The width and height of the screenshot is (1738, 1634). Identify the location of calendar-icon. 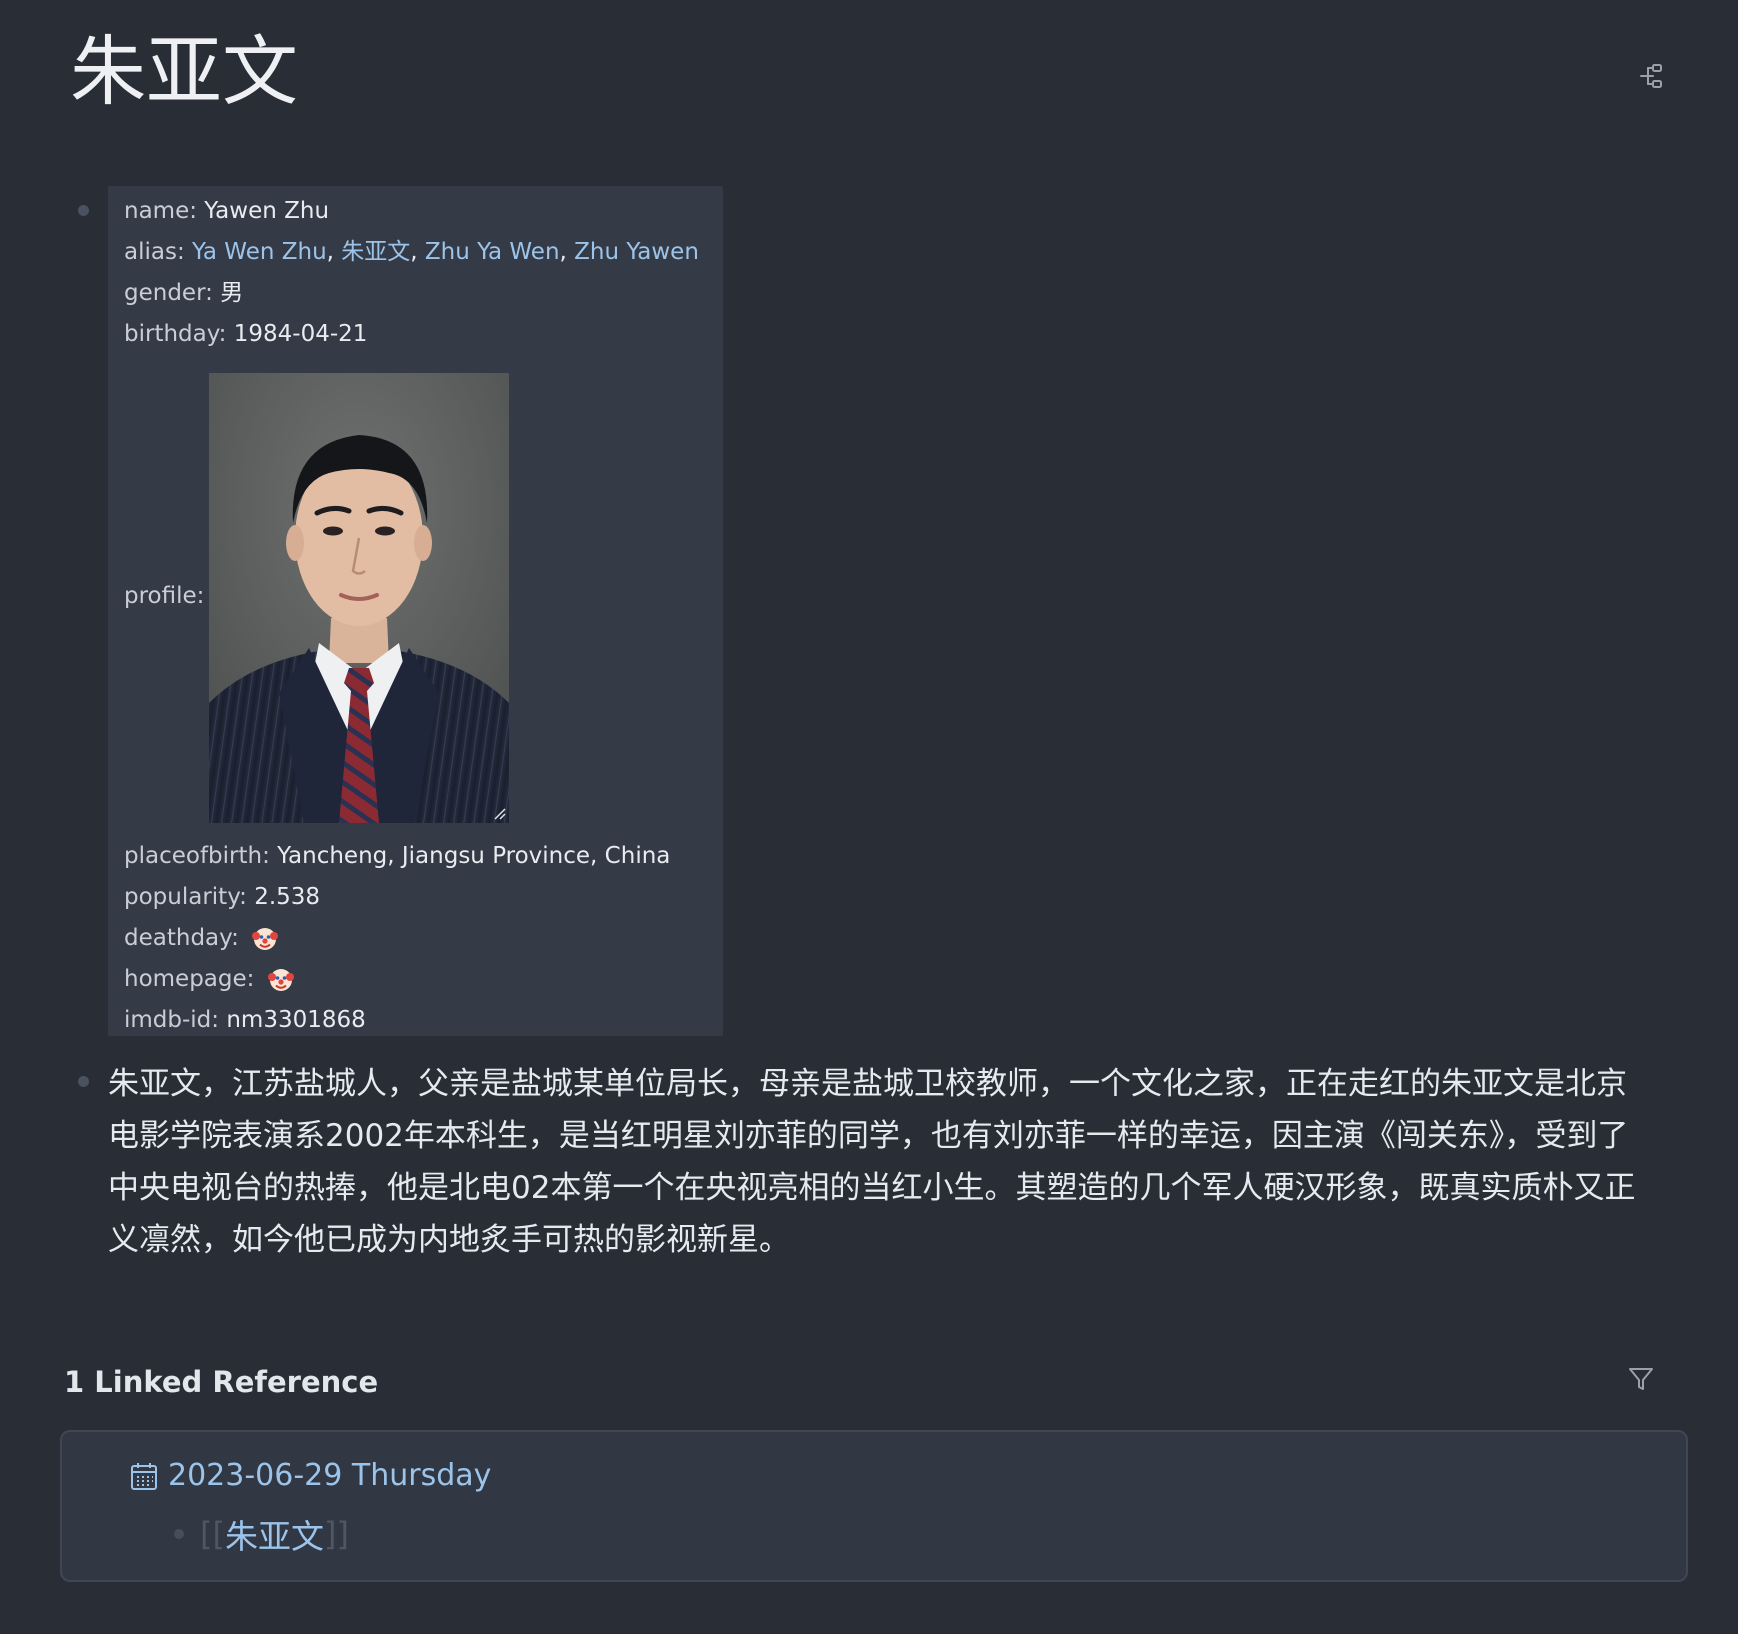
(144, 1476).